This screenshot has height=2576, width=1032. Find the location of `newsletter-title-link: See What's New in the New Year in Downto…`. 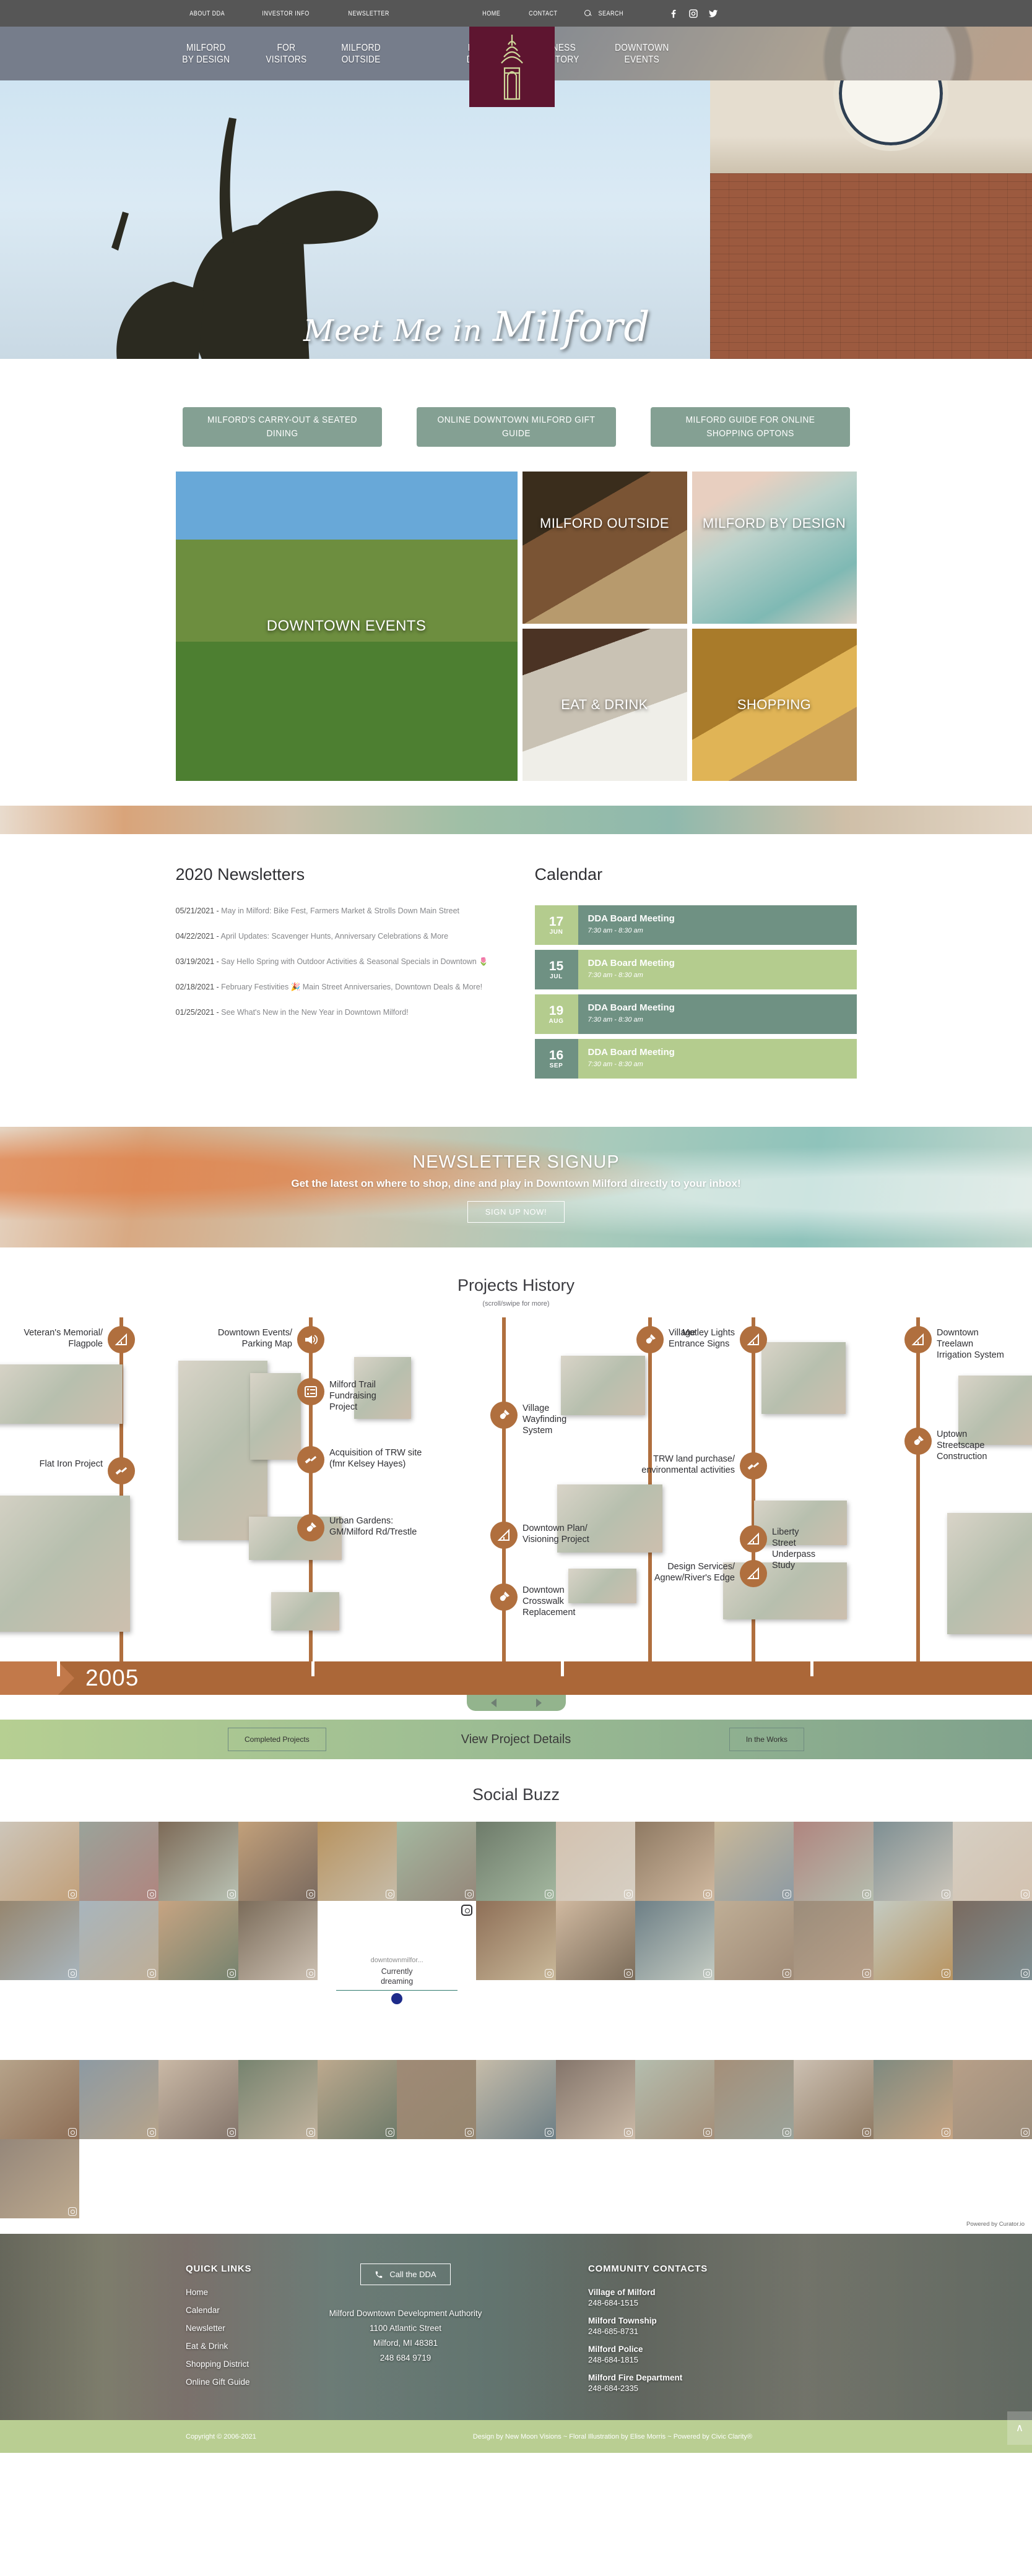

newsletter-title-link: See What's New in the New Year in Downto… is located at coordinates (315, 1012).